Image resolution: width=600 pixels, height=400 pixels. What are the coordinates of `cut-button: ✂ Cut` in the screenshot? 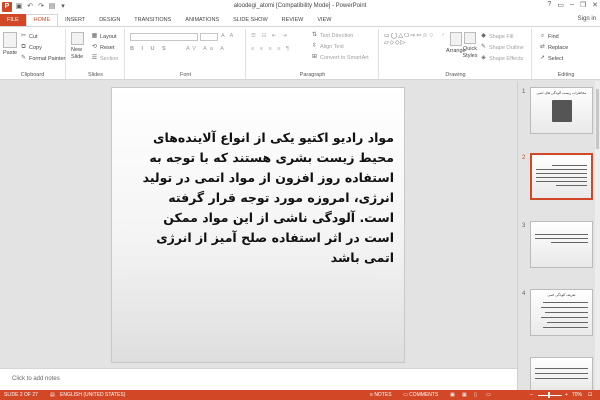 It's located at (29, 36).